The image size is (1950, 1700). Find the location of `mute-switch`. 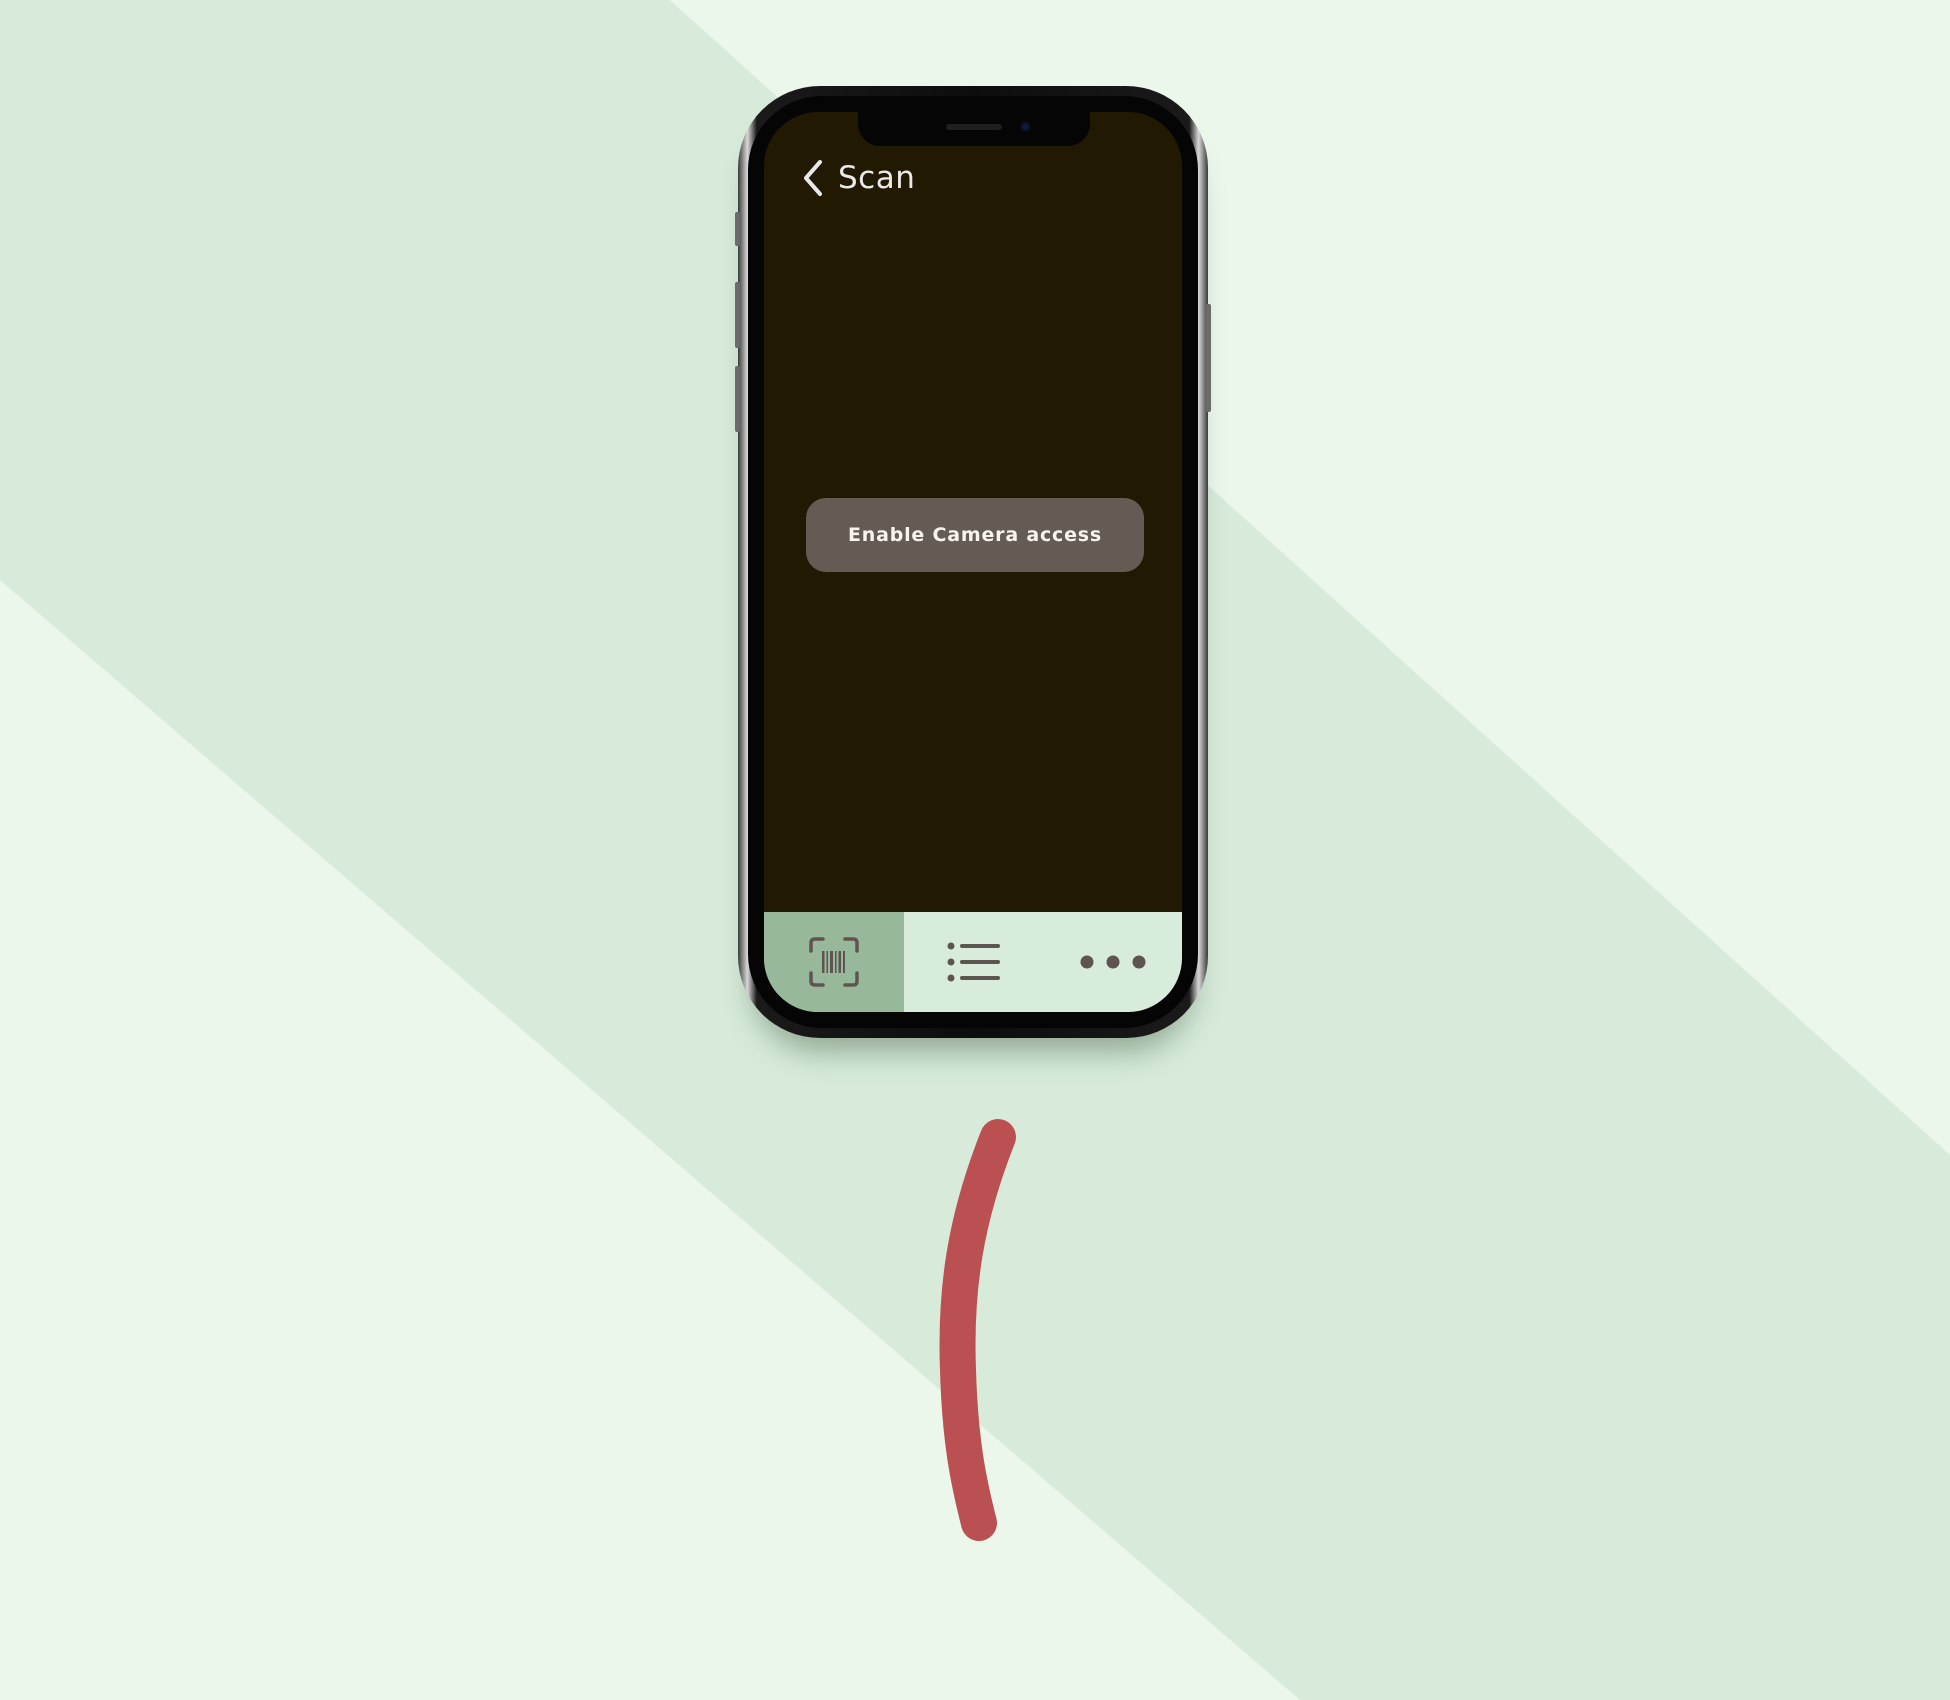

mute-switch is located at coordinates (737, 229).